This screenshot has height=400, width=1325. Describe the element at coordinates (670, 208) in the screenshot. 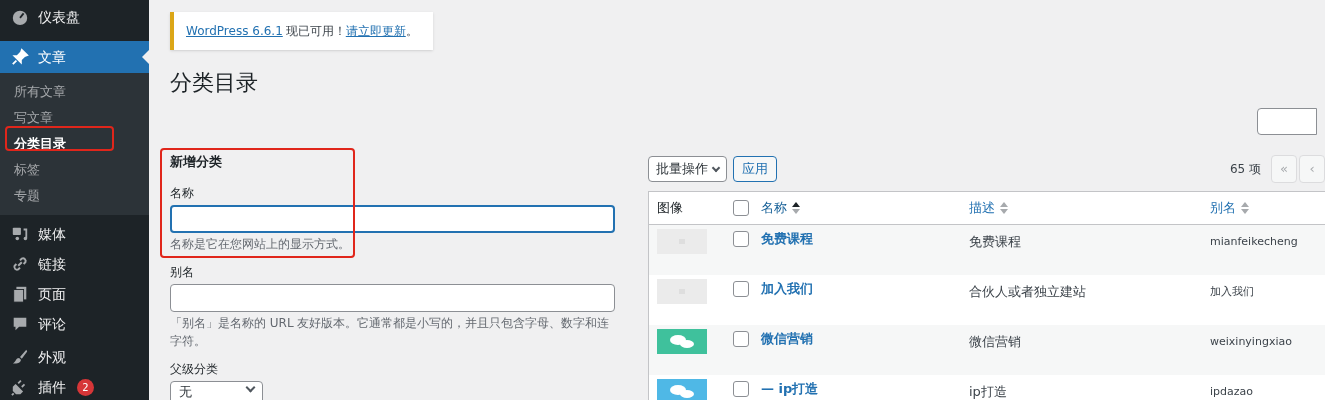

I see `column-header: 图像` at that location.